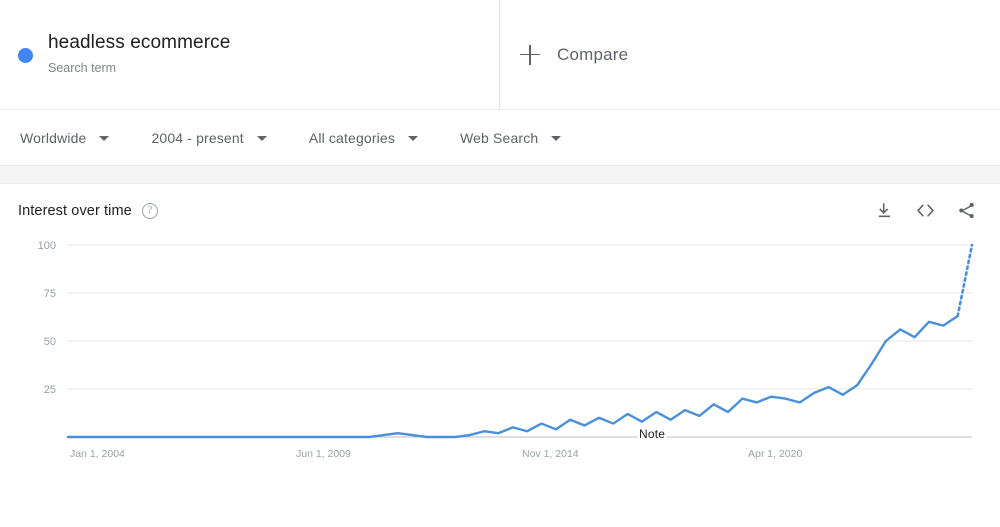  What do you see at coordinates (47, 246) in the screenshot?
I see `svg-text: 100` at bounding box center [47, 246].